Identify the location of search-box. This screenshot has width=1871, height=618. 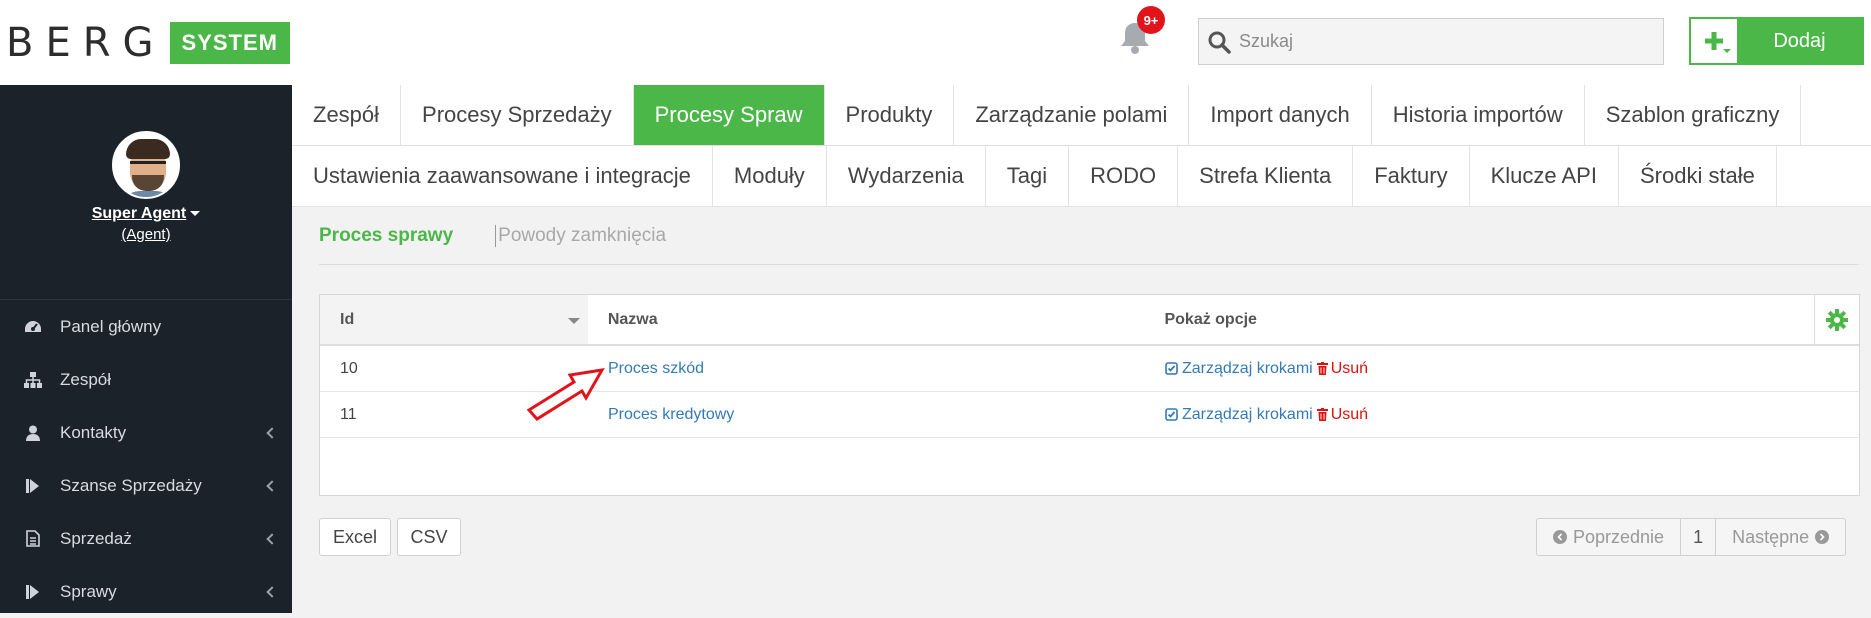
(1431, 41).